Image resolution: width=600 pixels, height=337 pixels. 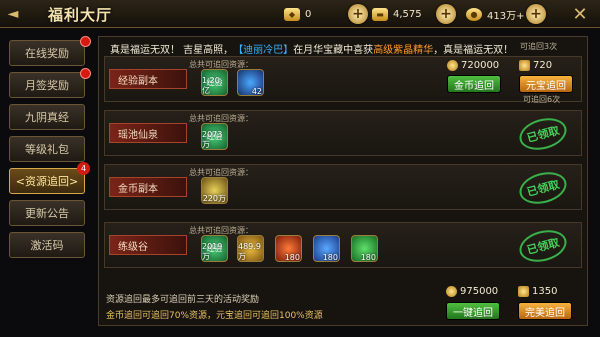 I want to click on ingot-count: 0, so click(x=308, y=14).